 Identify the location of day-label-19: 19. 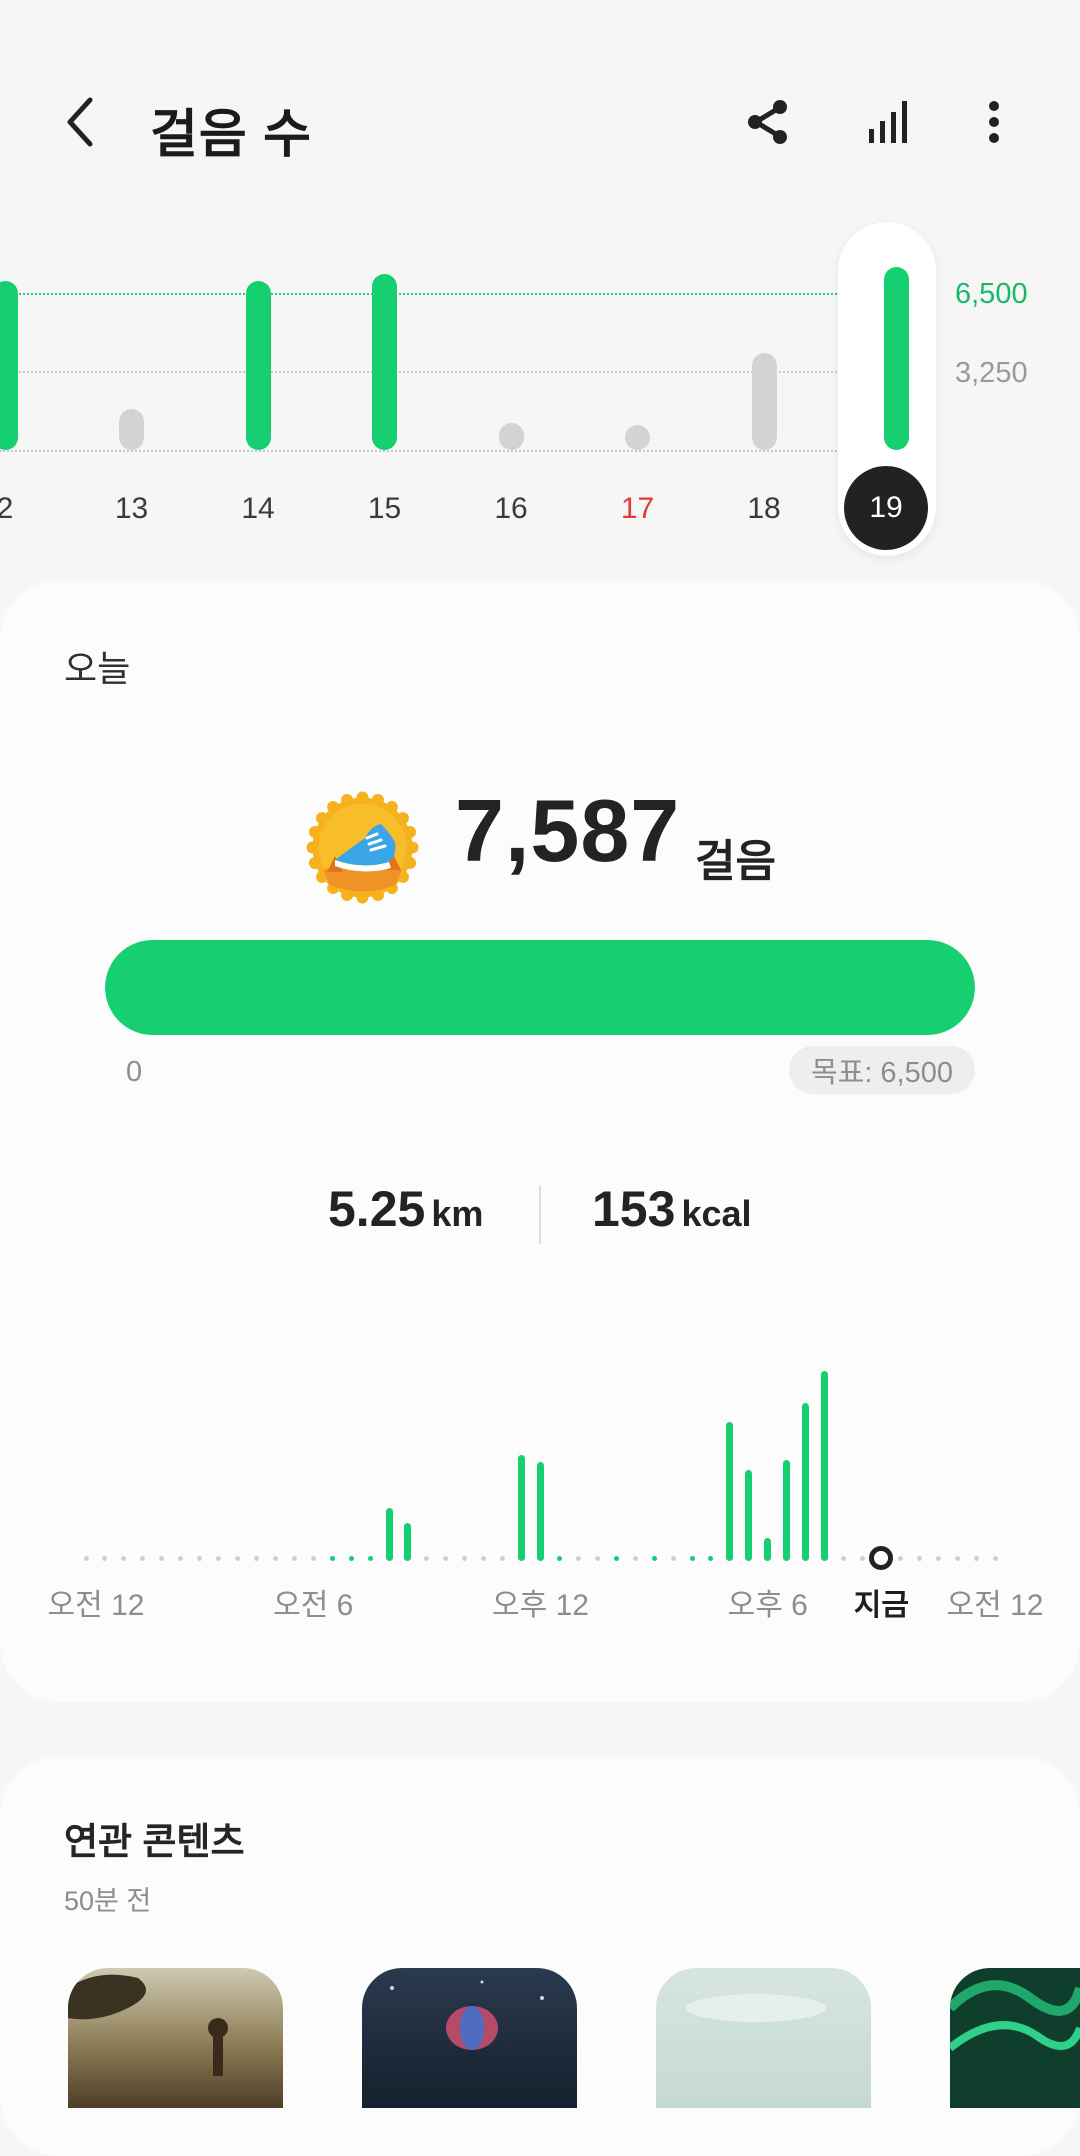
(886, 508).